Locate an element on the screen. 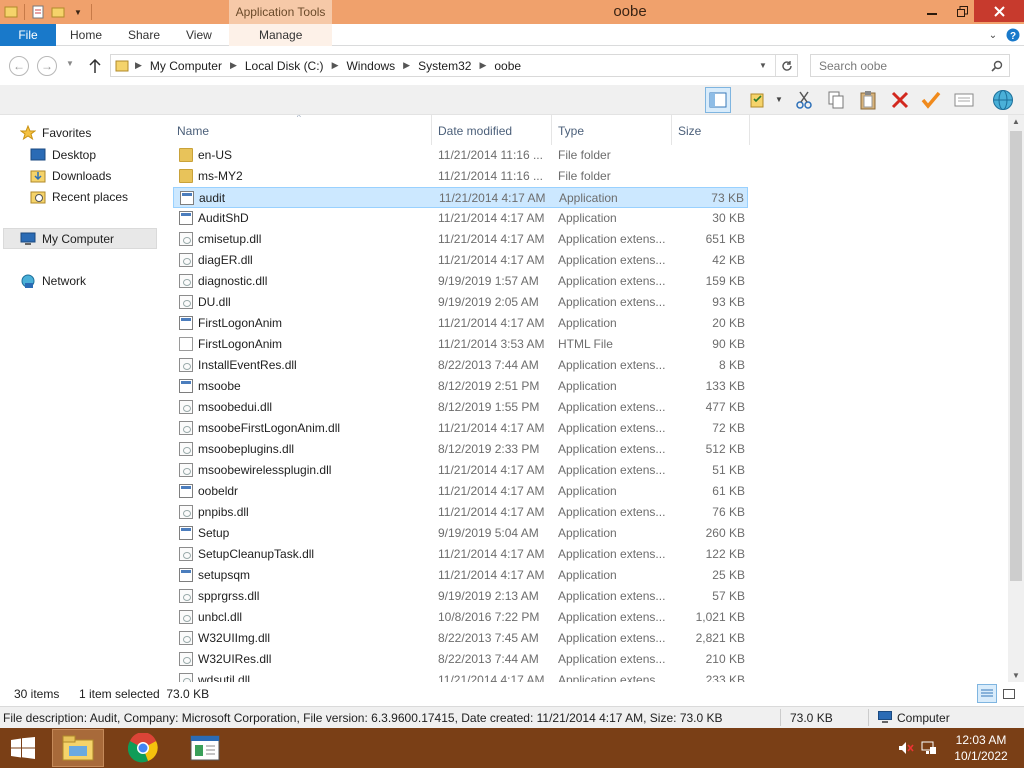  breadcrumb-windows: Windows is located at coordinates (370, 66).